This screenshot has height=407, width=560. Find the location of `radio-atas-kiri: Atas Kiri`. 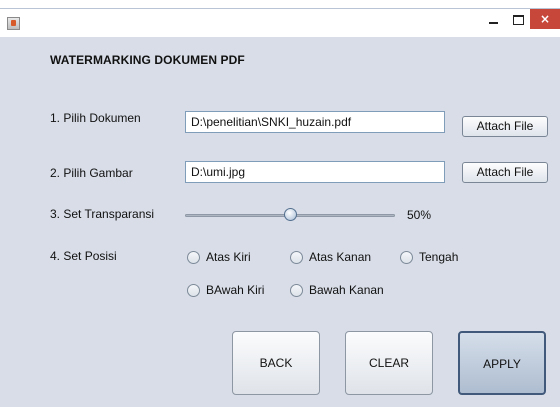

radio-atas-kiri: Atas Kiri is located at coordinates (219, 257).